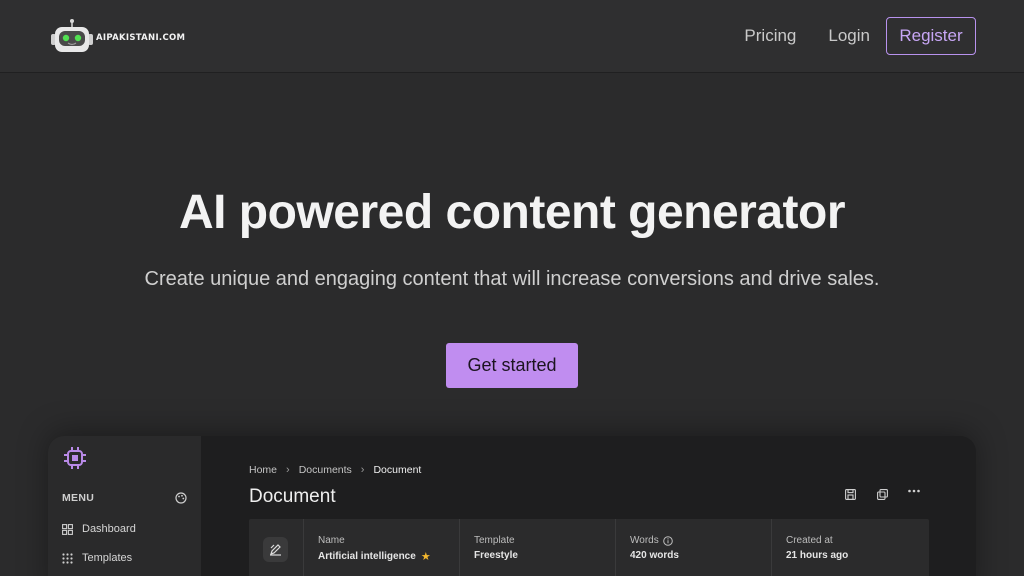 This screenshot has width=1024, height=576. I want to click on column-label: Template, so click(494, 540).